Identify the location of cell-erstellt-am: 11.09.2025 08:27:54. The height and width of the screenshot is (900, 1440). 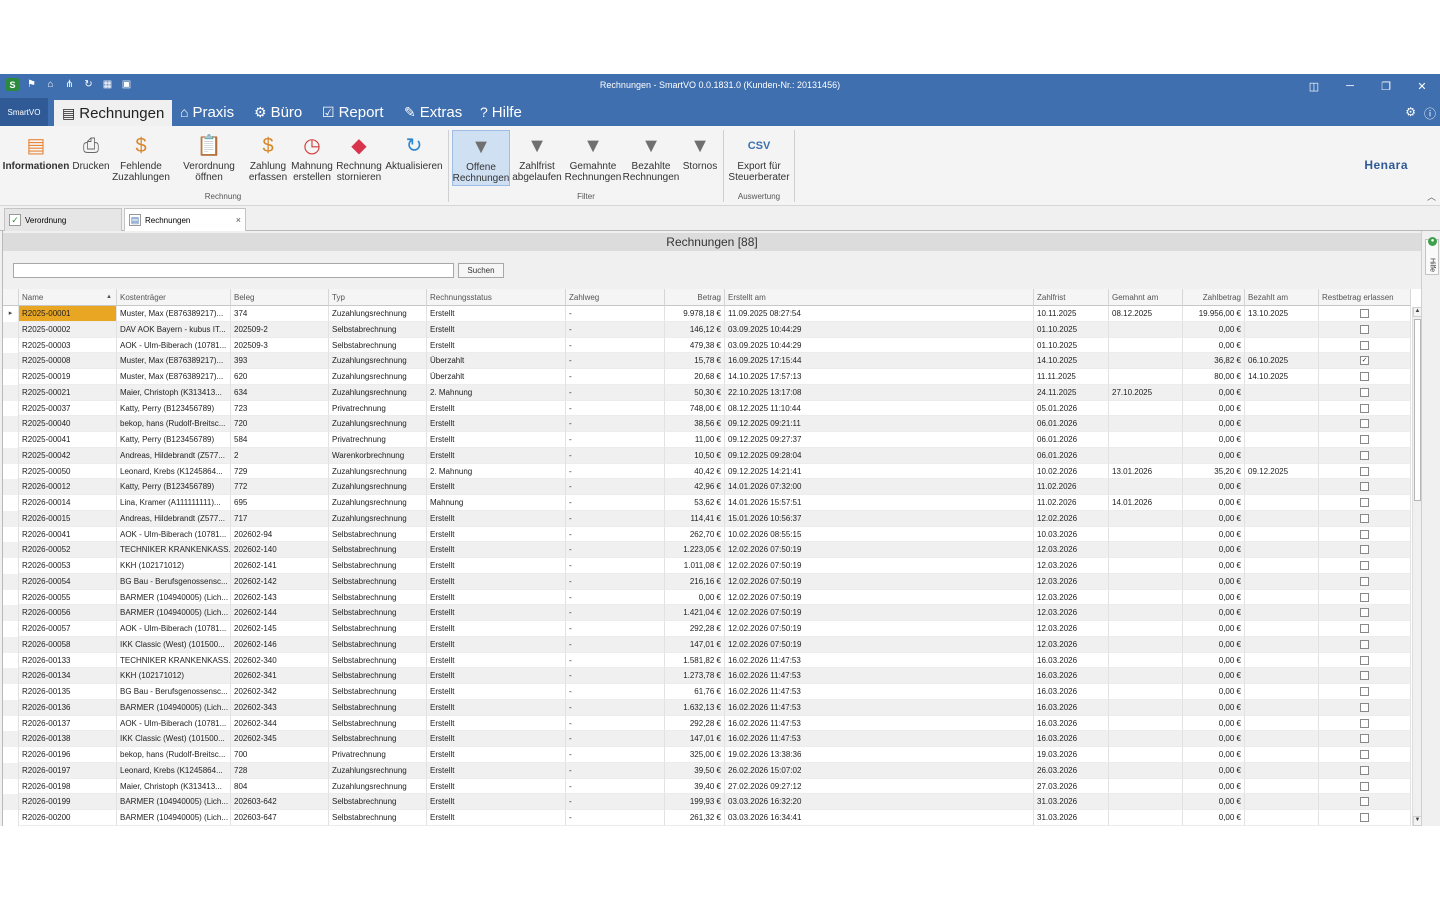
(879, 314).